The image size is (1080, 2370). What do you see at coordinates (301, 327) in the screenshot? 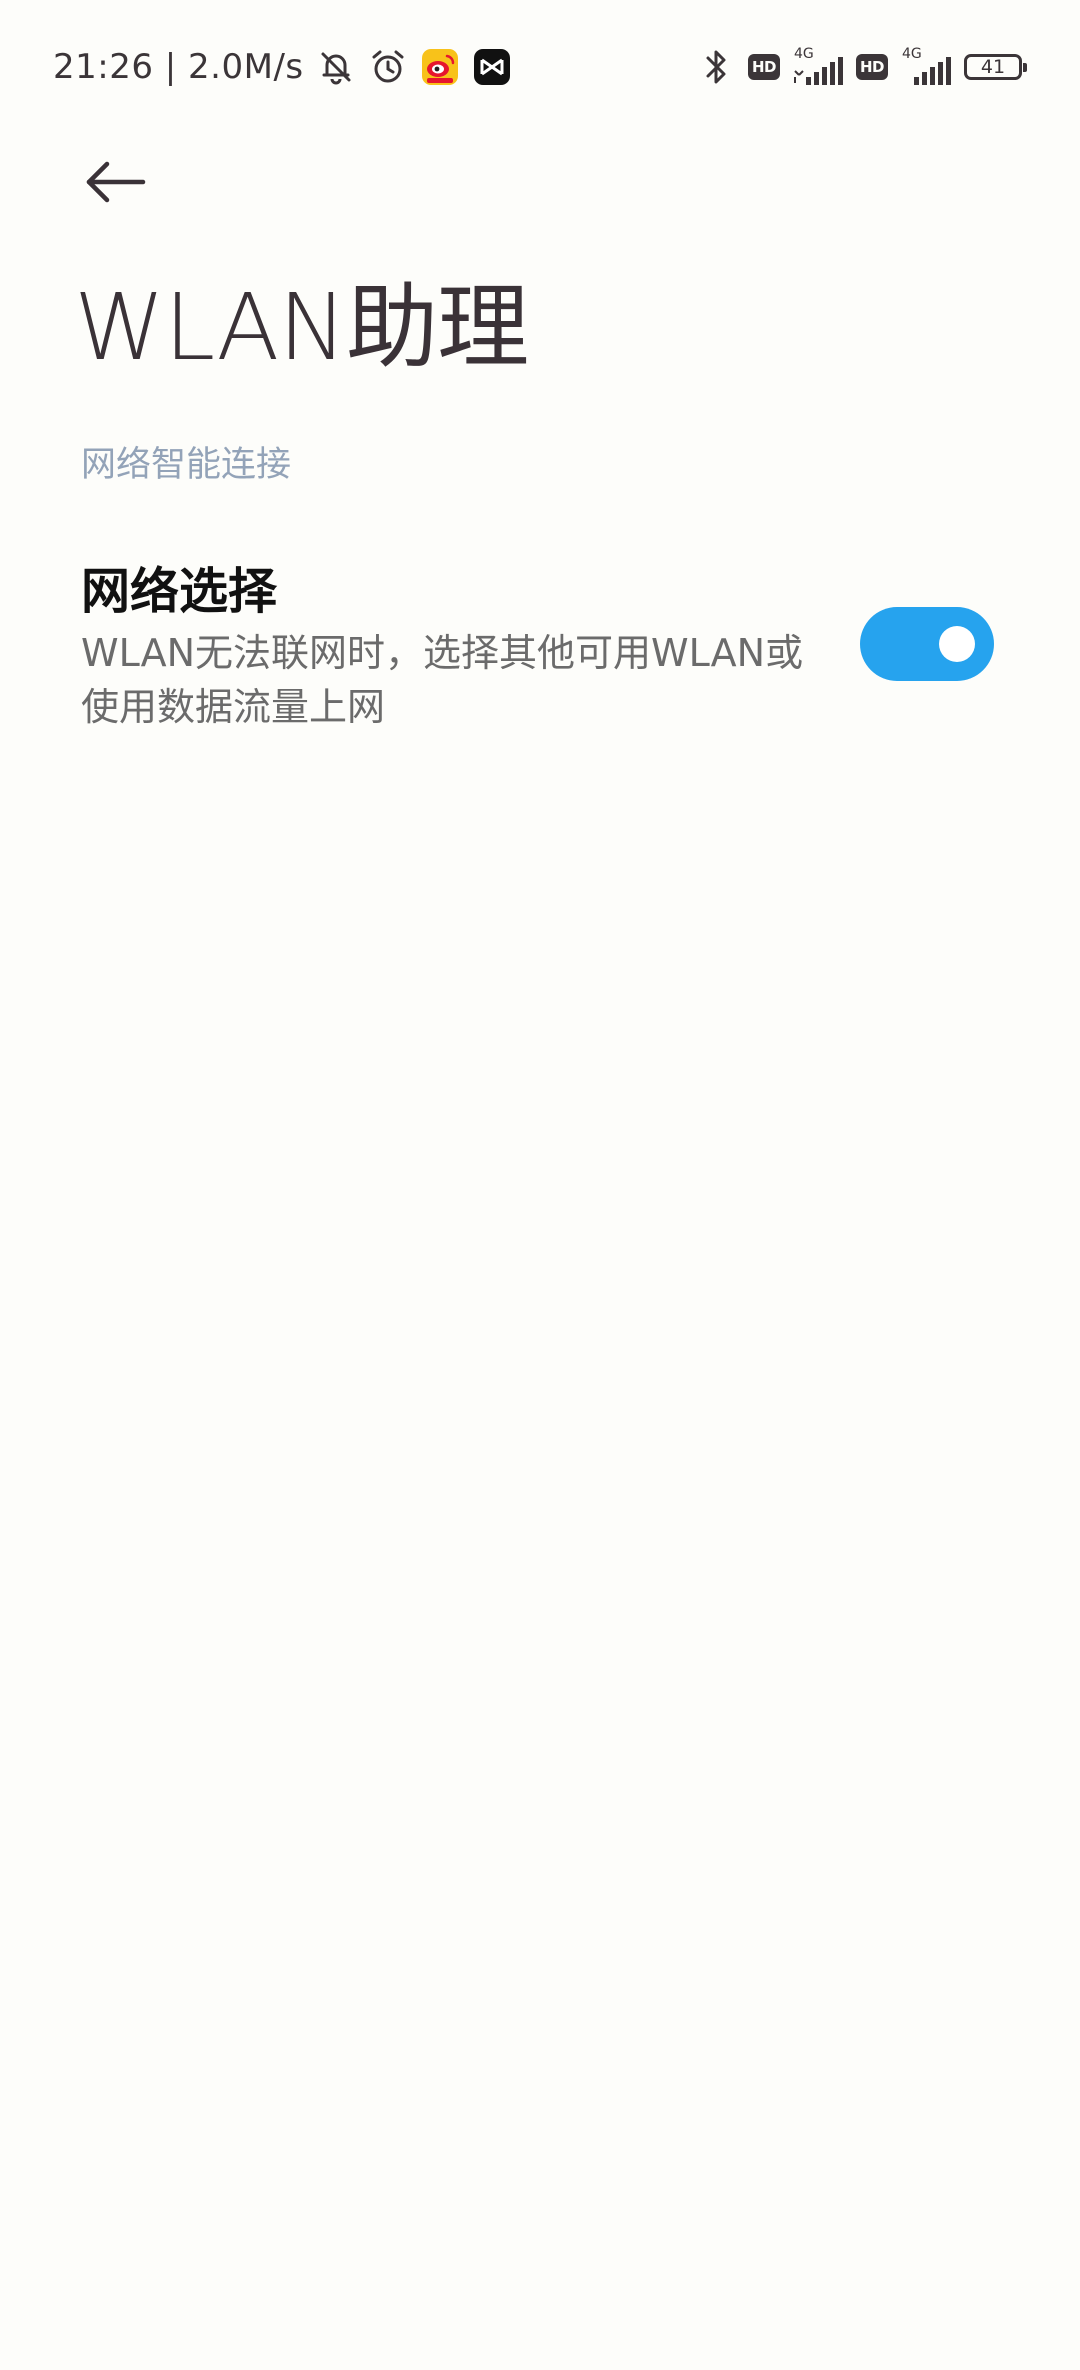
I see `page-title: WLAN助理` at bounding box center [301, 327].